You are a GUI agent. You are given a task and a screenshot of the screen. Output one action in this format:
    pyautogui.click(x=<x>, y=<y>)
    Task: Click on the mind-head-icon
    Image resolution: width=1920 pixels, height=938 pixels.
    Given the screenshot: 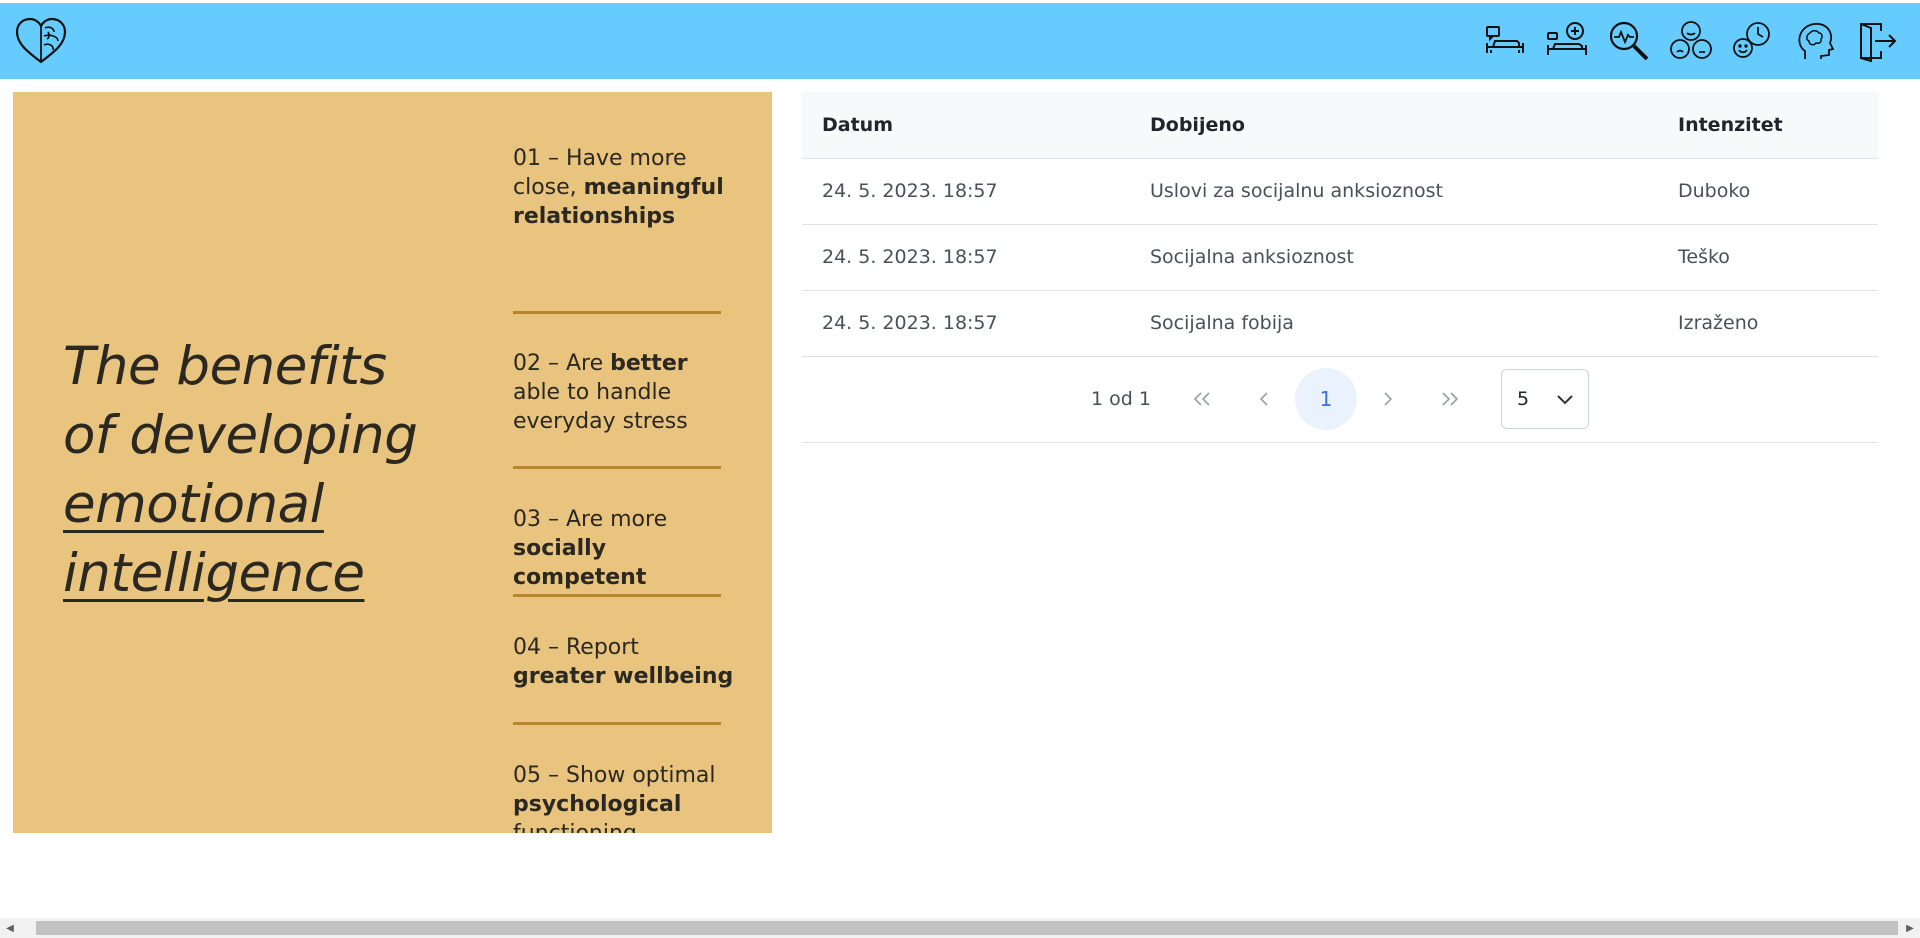 What is the action you would take?
    pyautogui.click(x=1815, y=41)
    